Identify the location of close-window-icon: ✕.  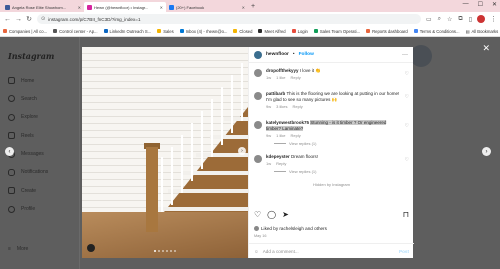
(494, 4).